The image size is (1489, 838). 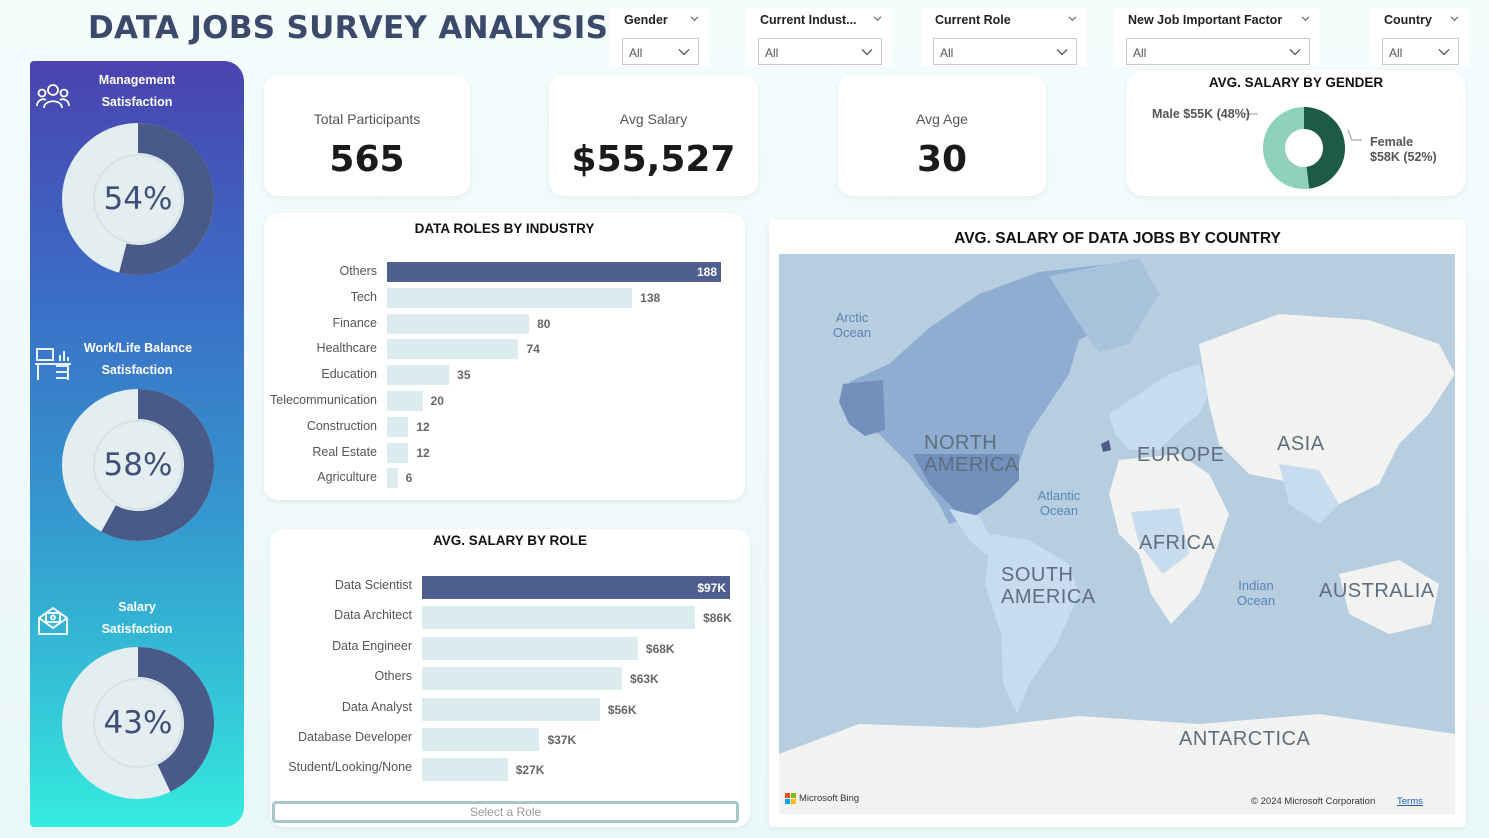 What do you see at coordinates (373, 585) in the screenshot?
I see `bar-category-label: Data Scientist` at bounding box center [373, 585].